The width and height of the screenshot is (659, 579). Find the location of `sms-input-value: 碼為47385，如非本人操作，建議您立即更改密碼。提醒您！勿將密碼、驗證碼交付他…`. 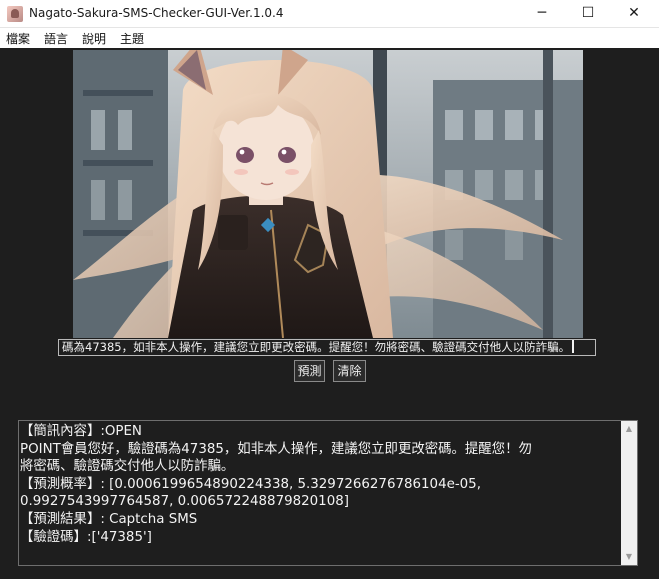

sms-input-value: 碼為47385，如非本人操作，建議您立即更改密碼。提醒您！勿將密碼、驗證碼交付他… is located at coordinates (316, 347).